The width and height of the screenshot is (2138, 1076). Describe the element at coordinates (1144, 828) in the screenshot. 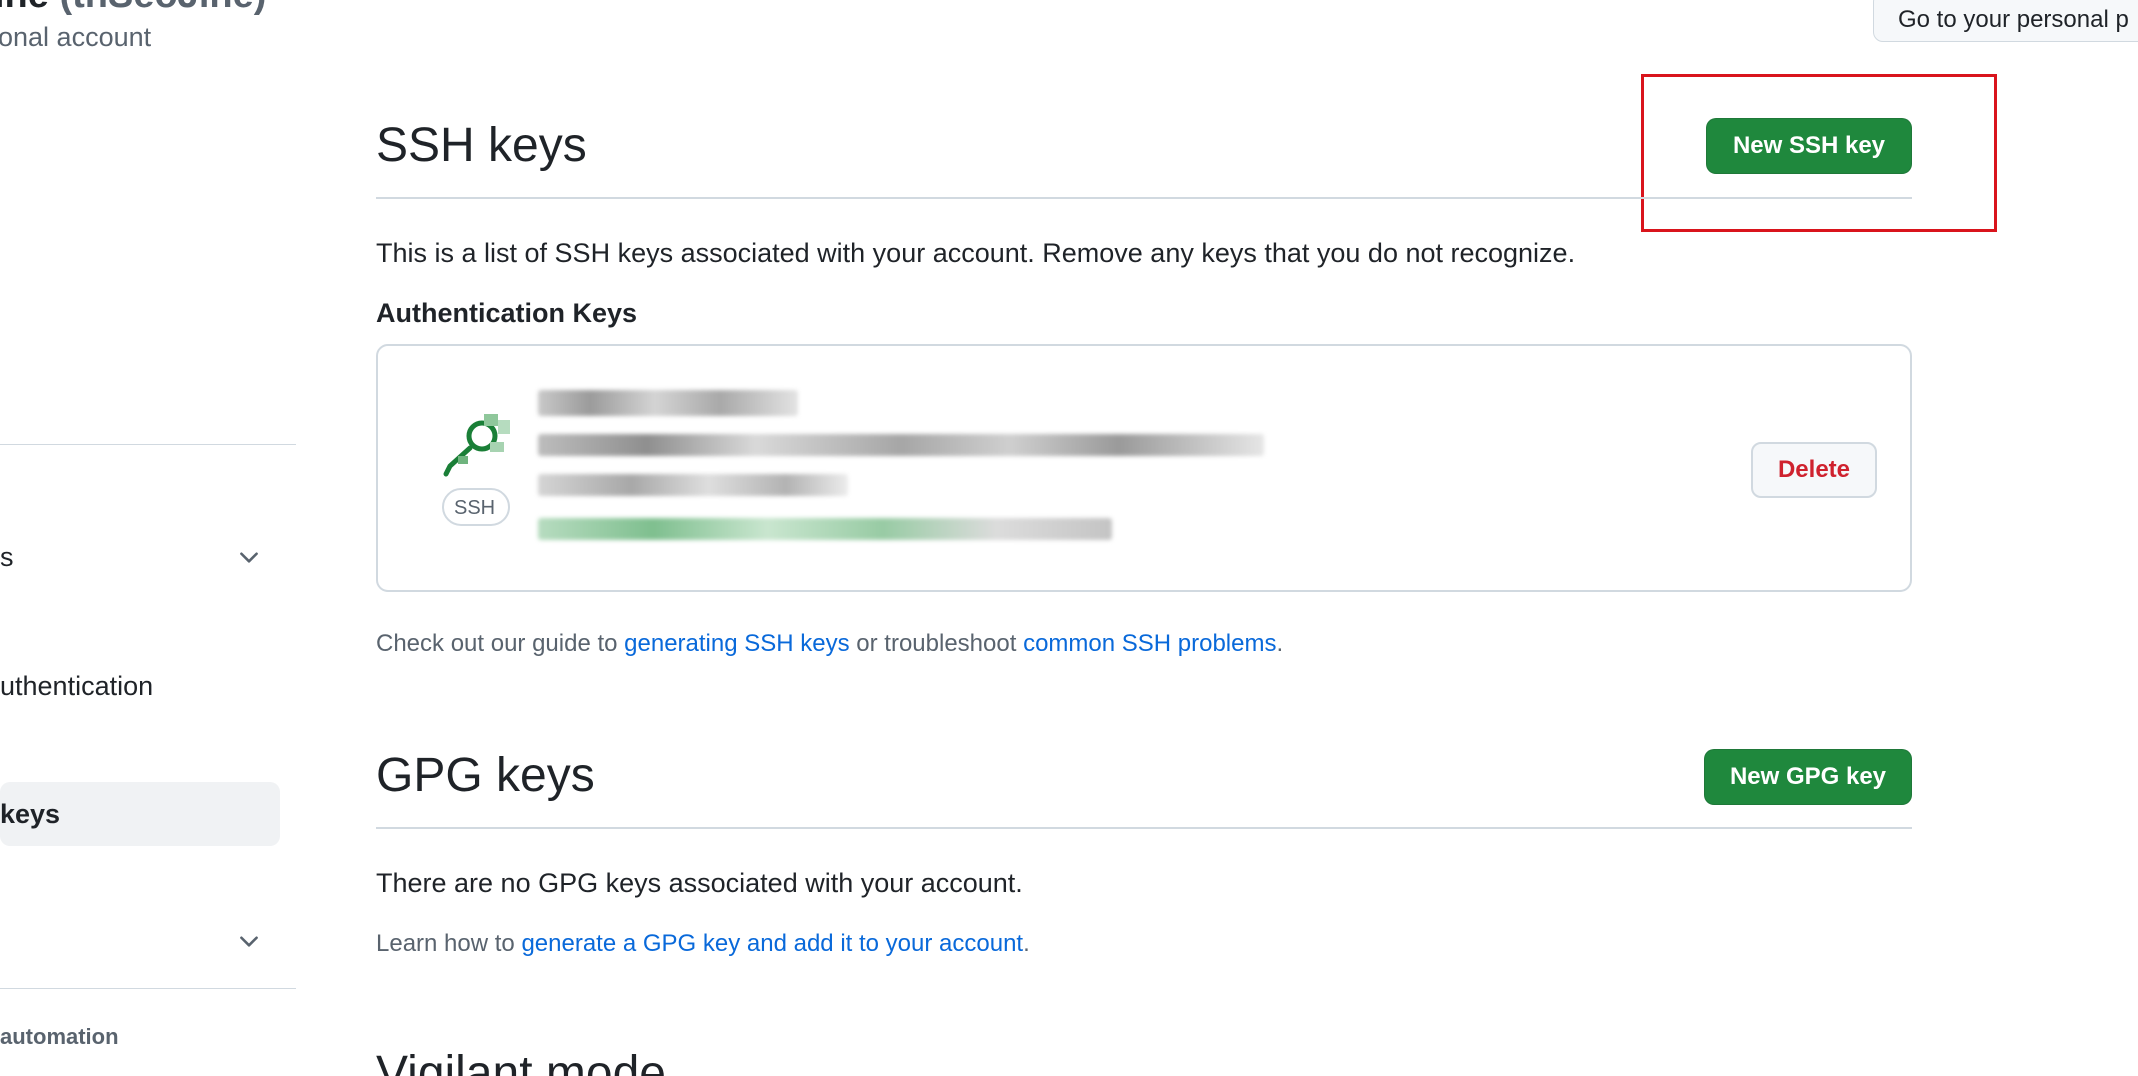

I see `gpg-section-divider` at that location.